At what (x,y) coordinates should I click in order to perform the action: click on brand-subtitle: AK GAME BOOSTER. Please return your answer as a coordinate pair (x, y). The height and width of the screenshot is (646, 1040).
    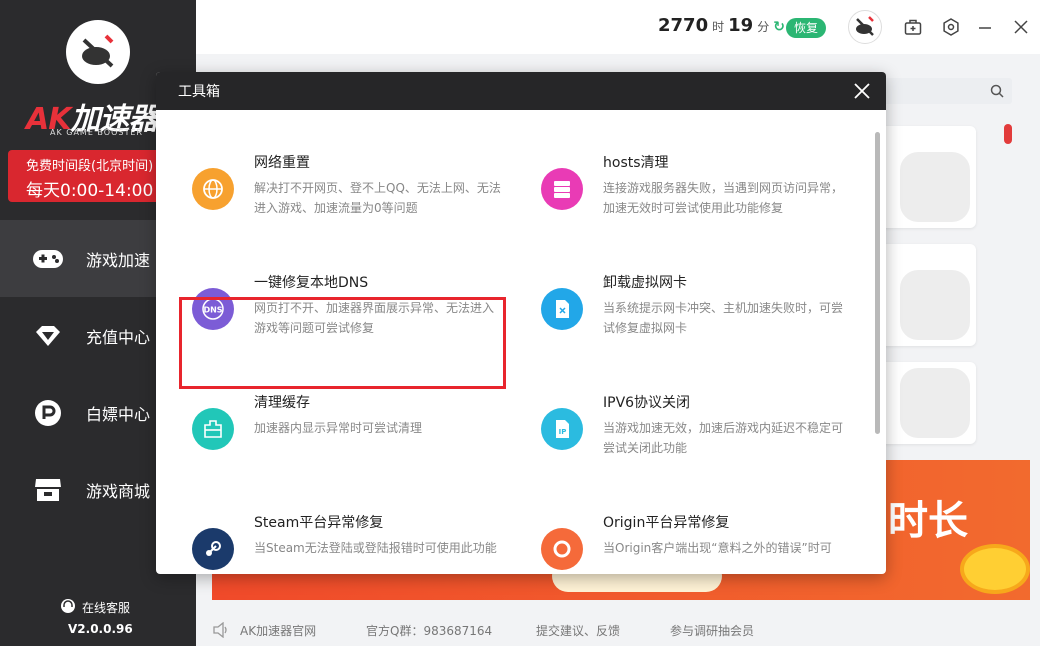
    Looking at the image, I should click on (96, 132).